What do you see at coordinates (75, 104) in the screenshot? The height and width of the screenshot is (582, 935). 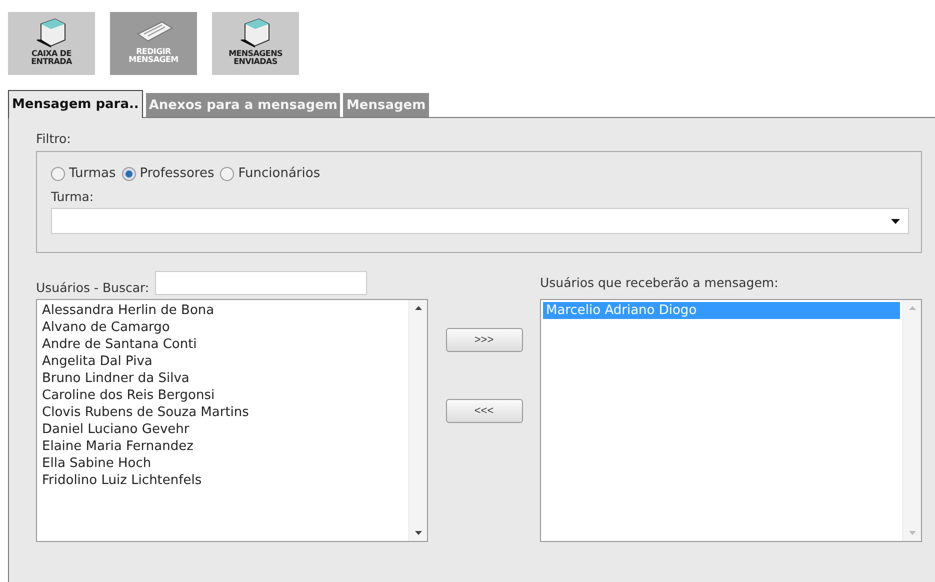 I see `tab: Mensagem para..` at bounding box center [75, 104].